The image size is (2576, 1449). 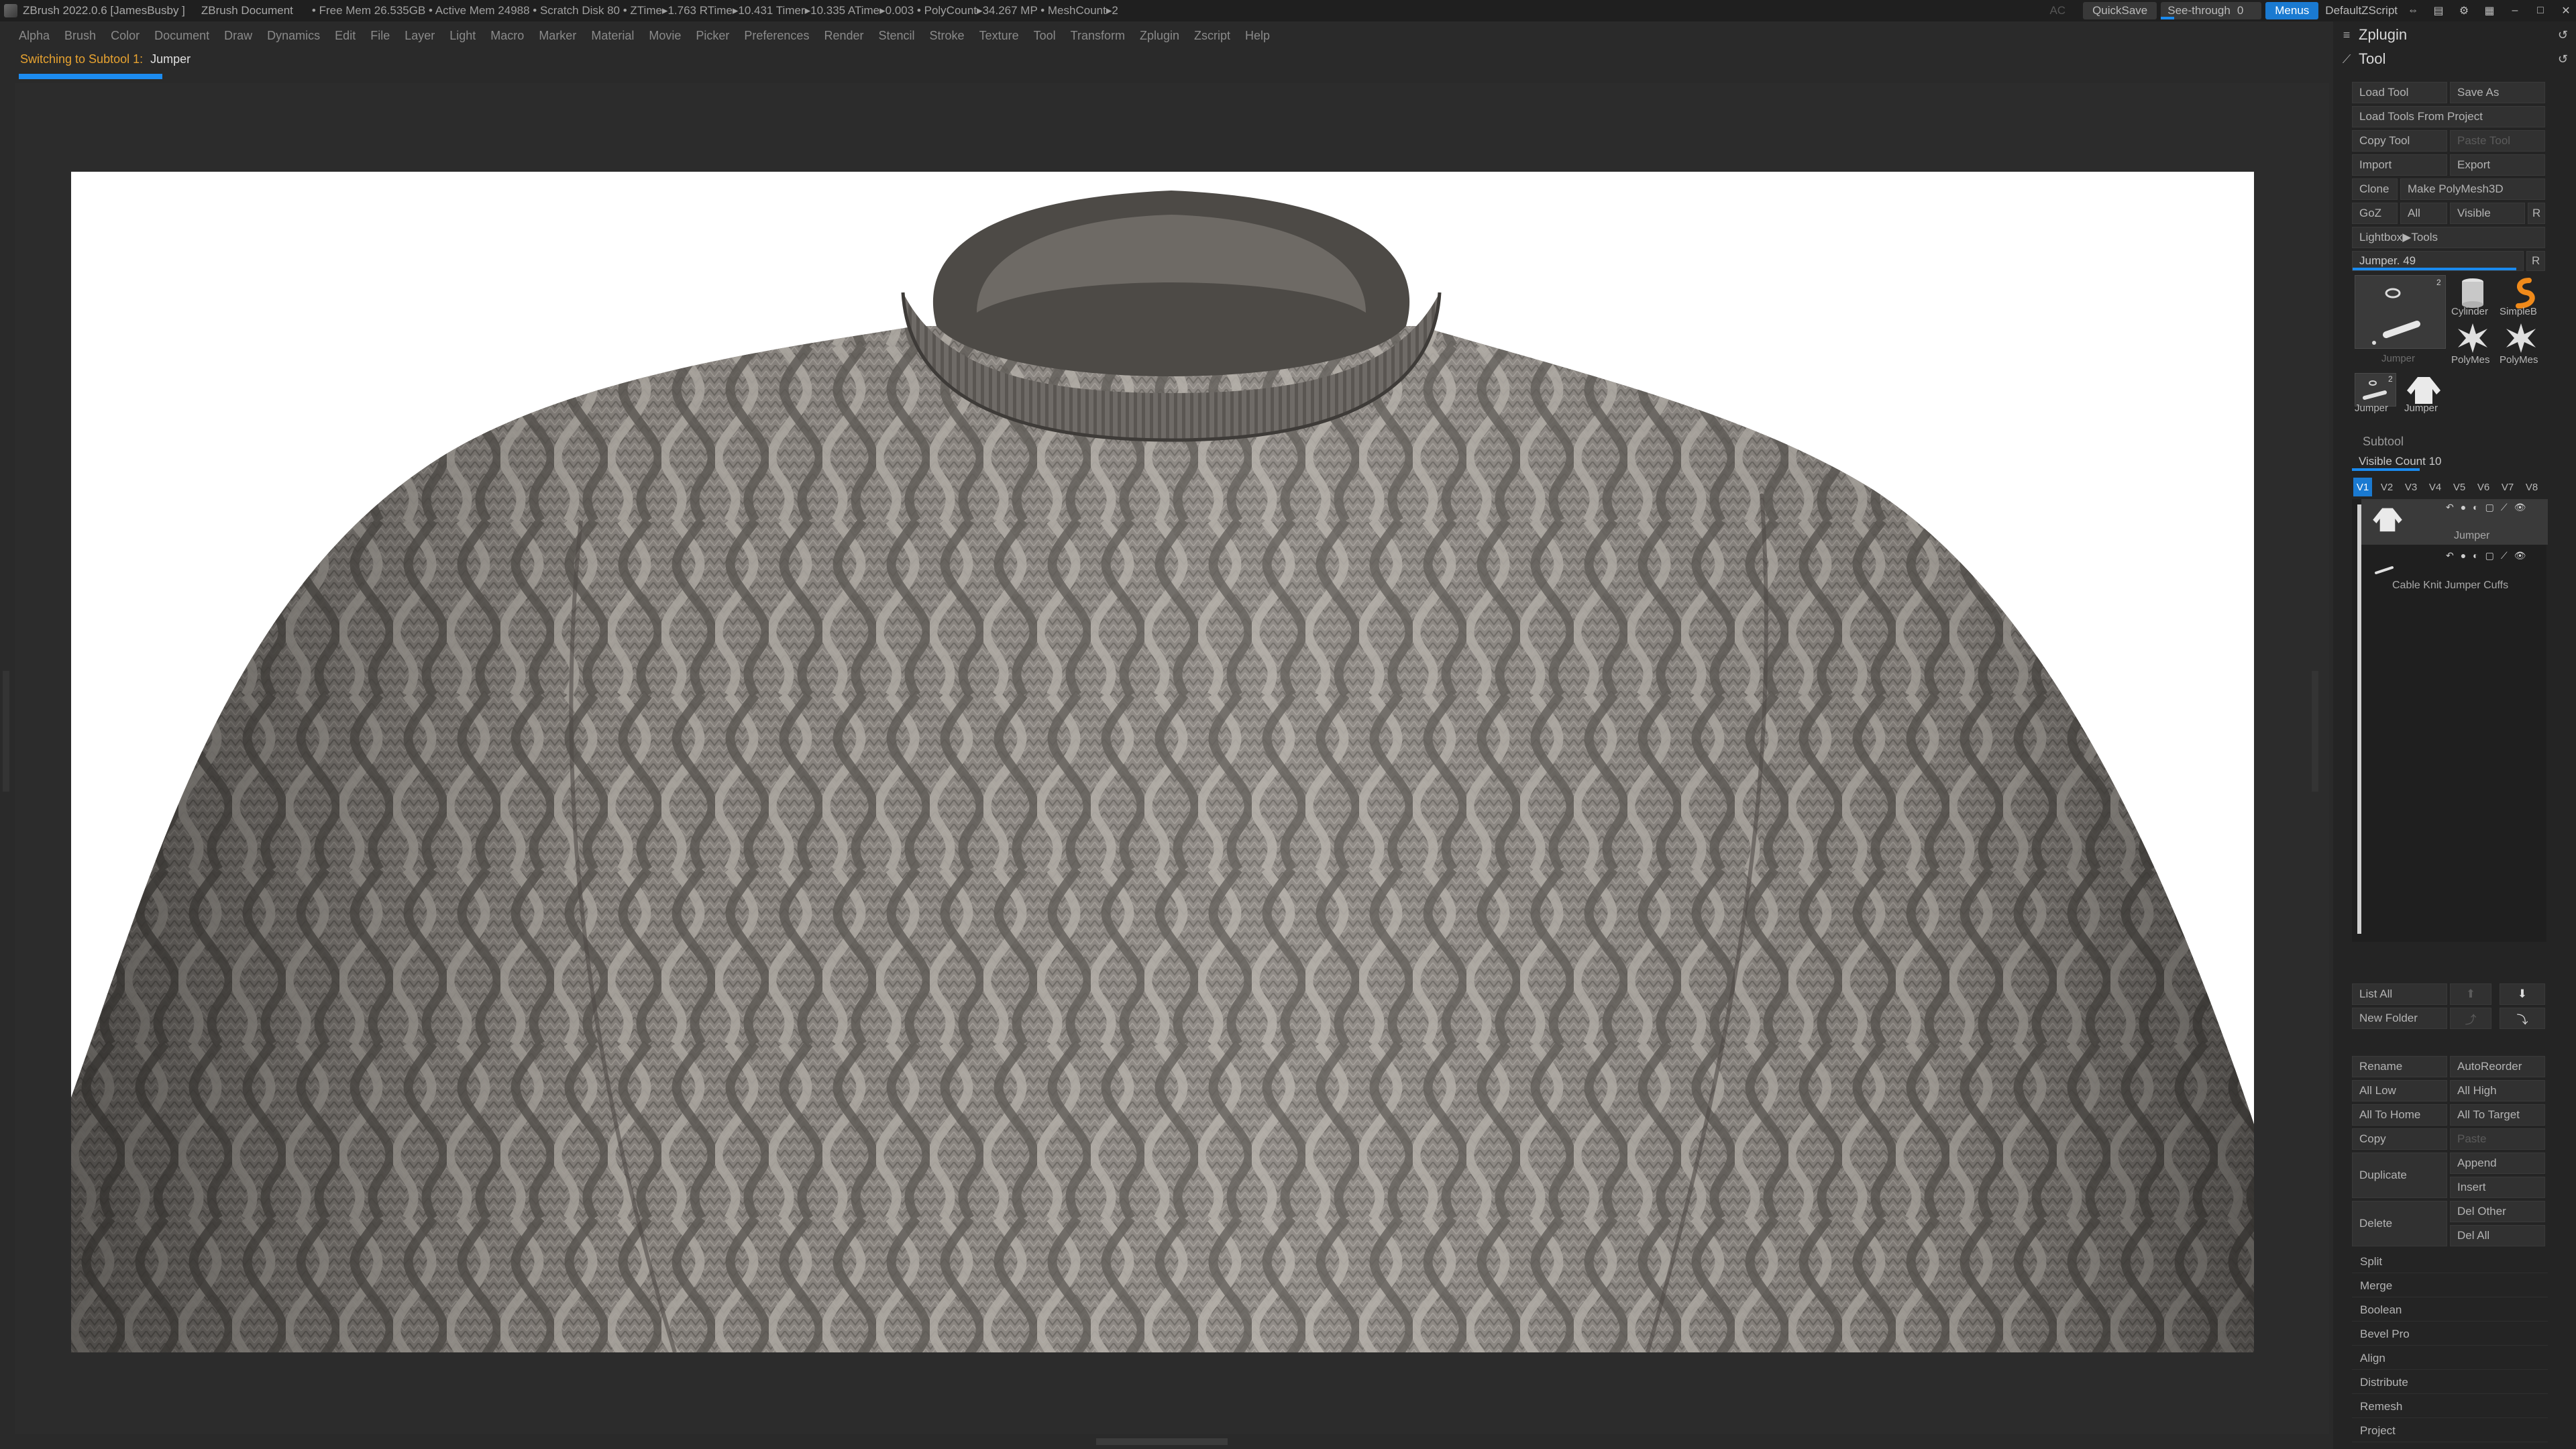 I want to click on subtool-item-jumper: ↶●◐▢⟋👁 Jumper, so click(x=2454, y=522).